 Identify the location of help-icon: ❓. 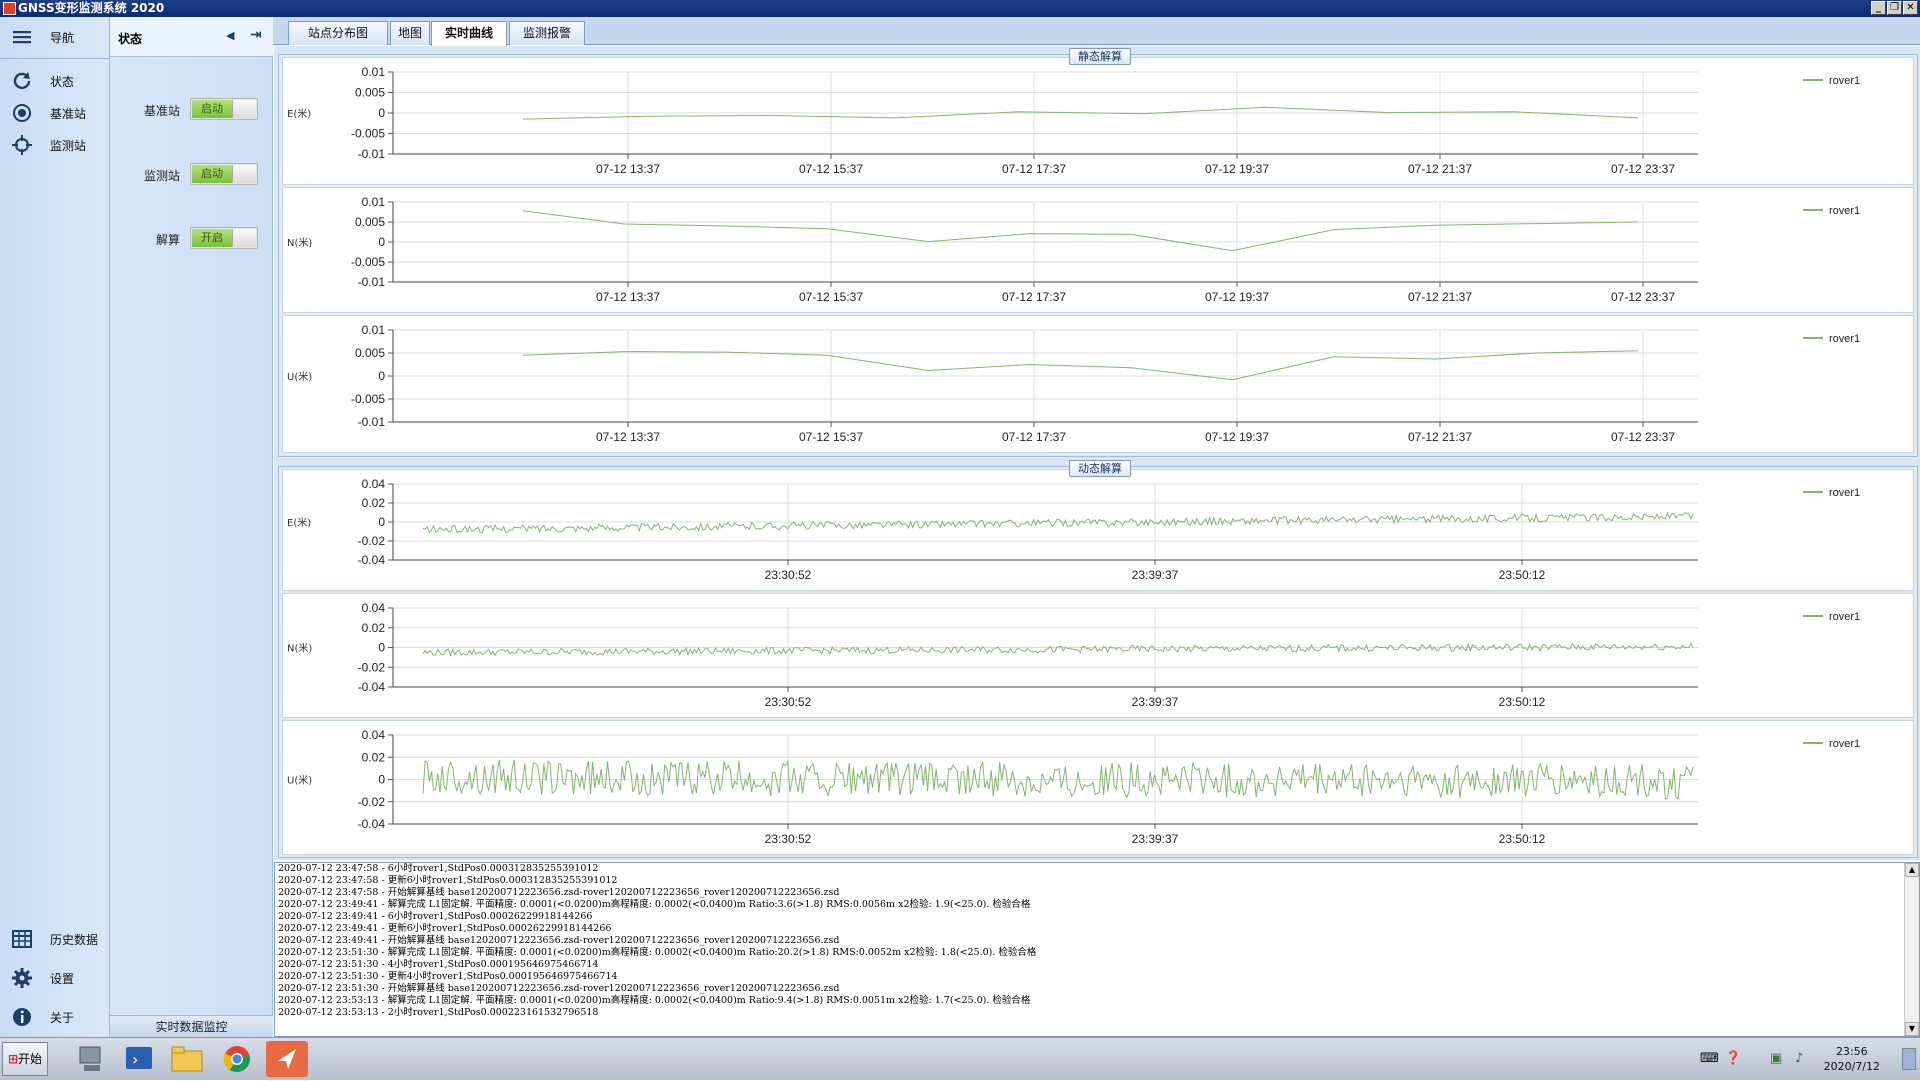
(1733, 1058).